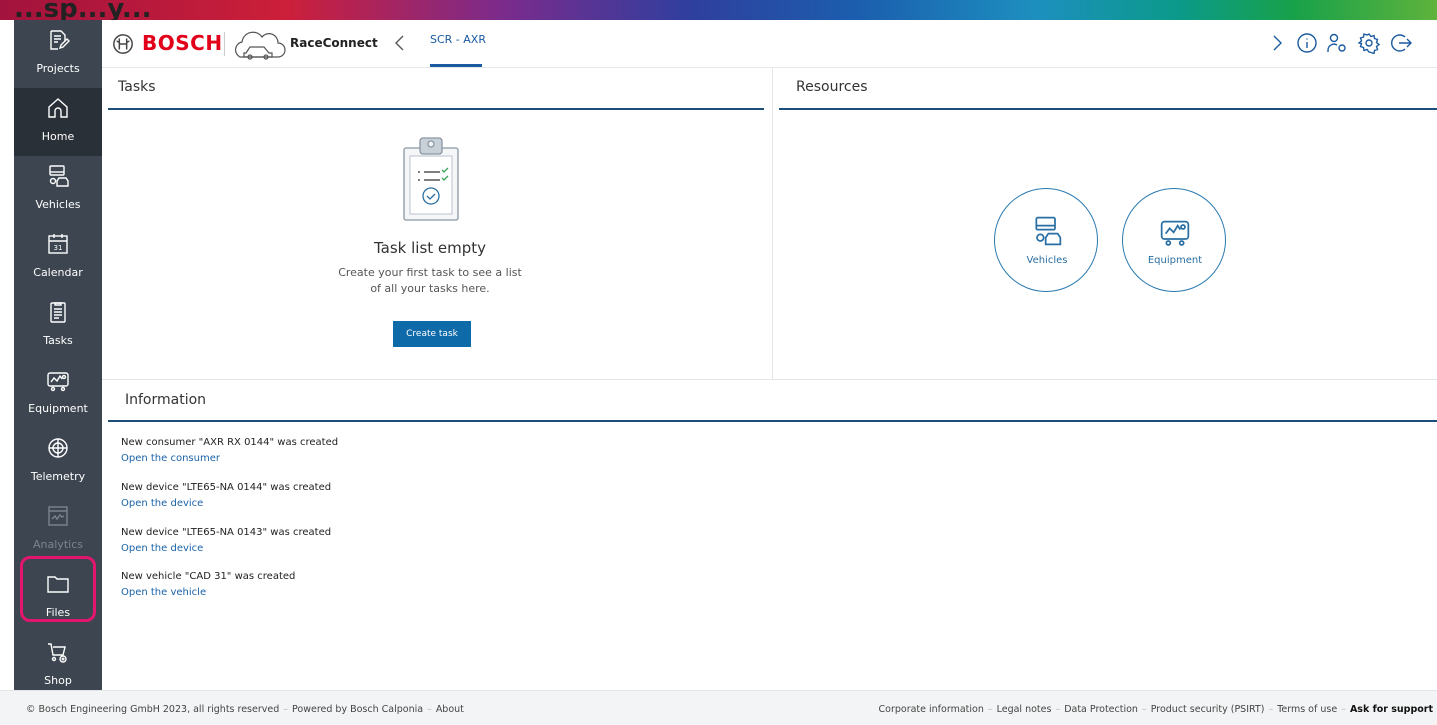 The height and width of the screenshot is (725, 1437). I want to click on sidebar-item-label: Projects, so click(58, 68).